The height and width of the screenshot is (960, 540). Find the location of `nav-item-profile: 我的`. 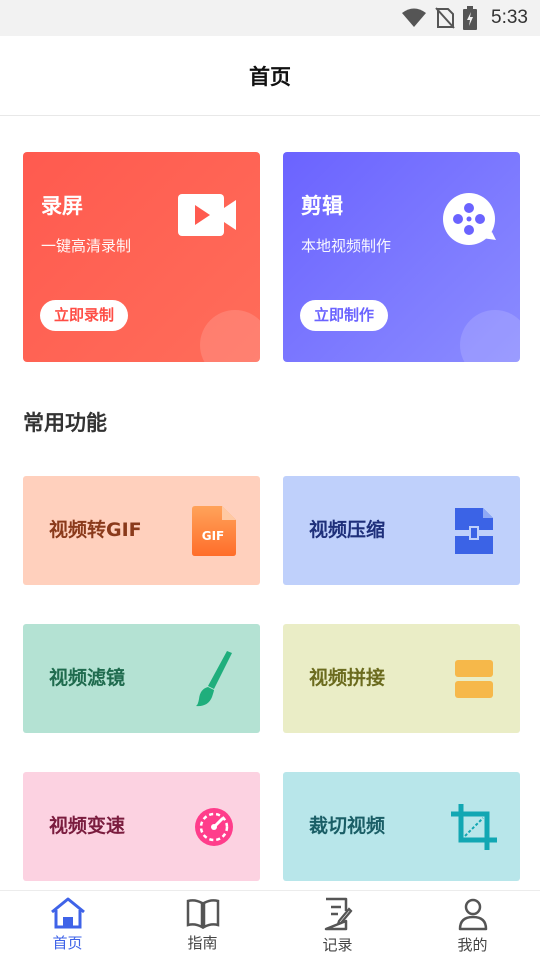

nav-item-profile: 我的 is located at coordinates (472, 925).